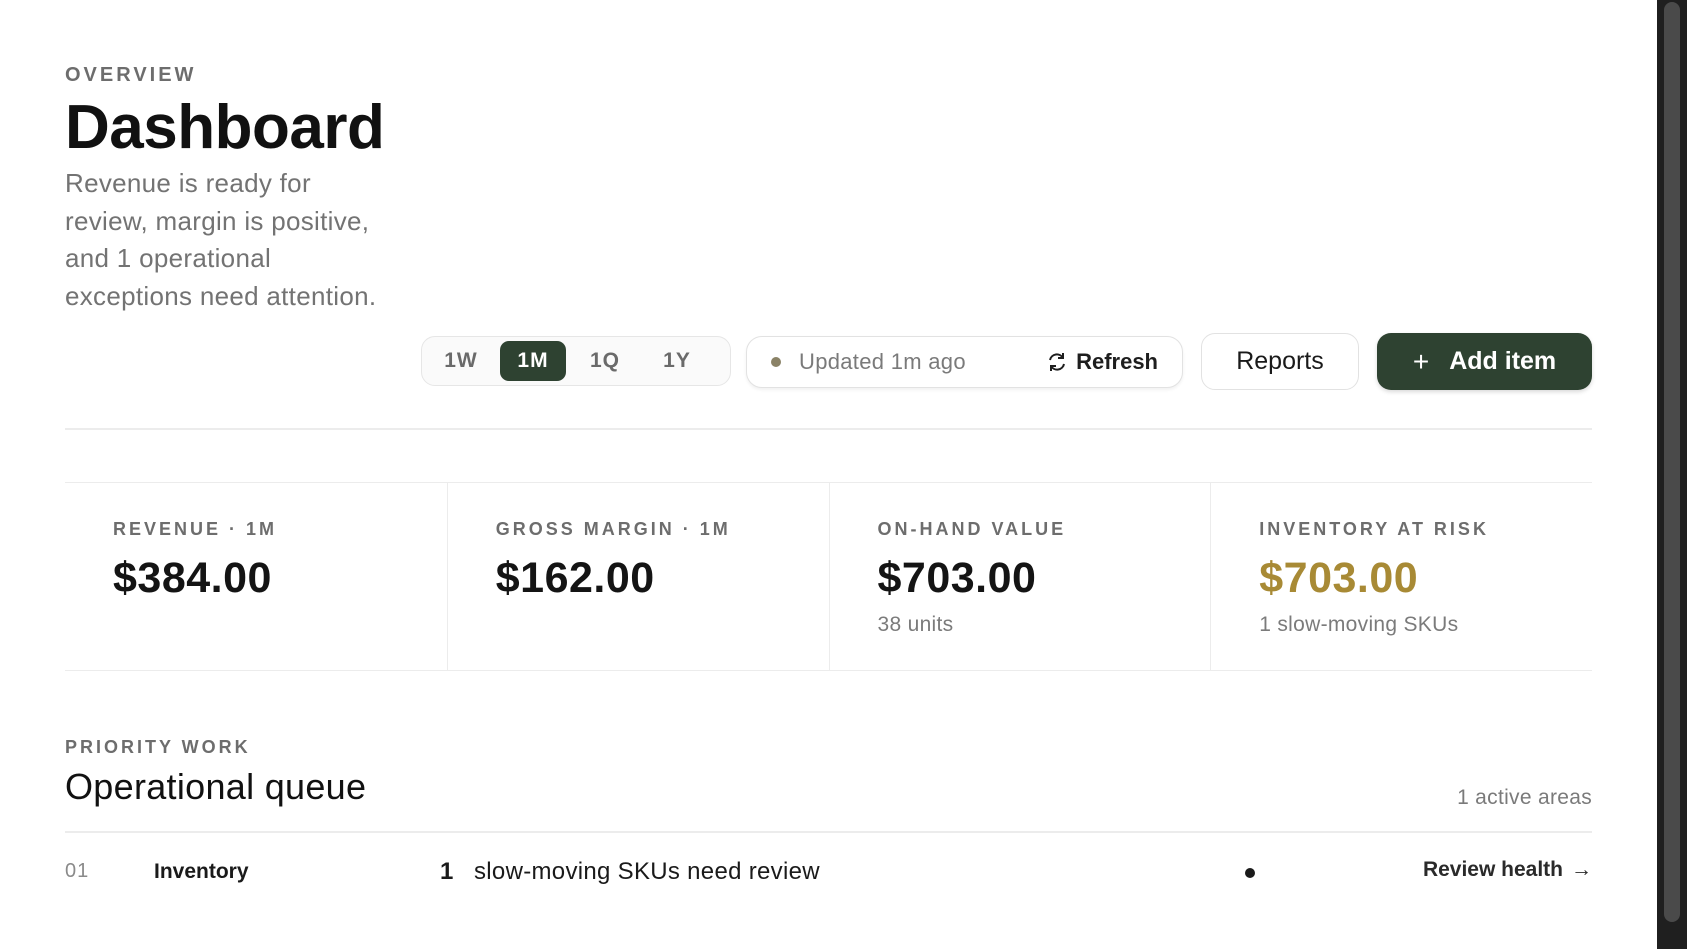 The width and height of the screenshot is (1687, 949). Describe the element at coordinates (605, 361) in the screenshot. I see `period-1q-button: 1Q` at that location.